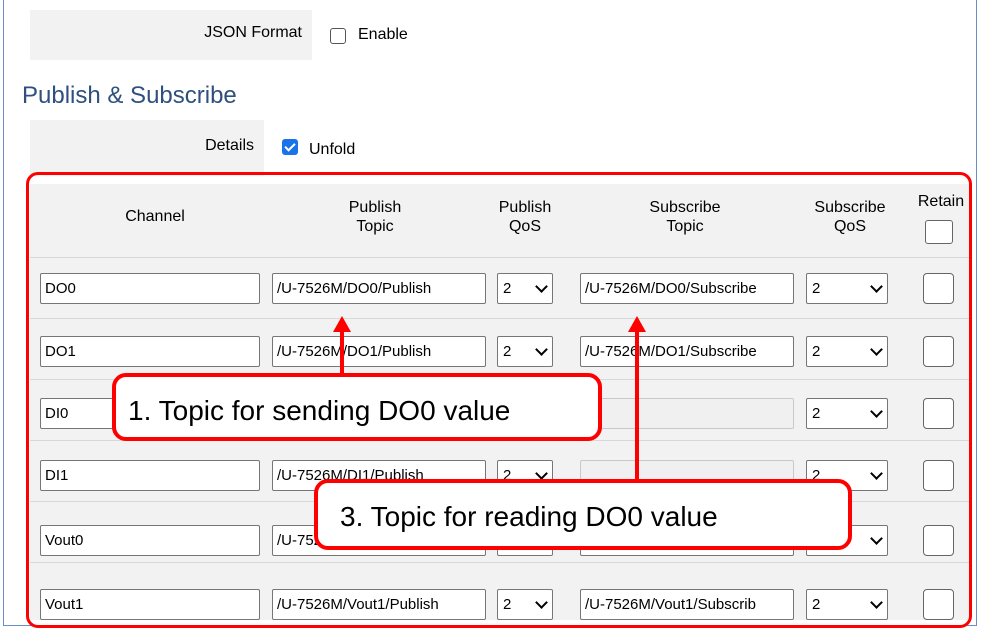 This screenshot has width=981, height=628. I want to click on callout-reading-topic: 3. Topic for reading DO0 value, so click(583, 514).